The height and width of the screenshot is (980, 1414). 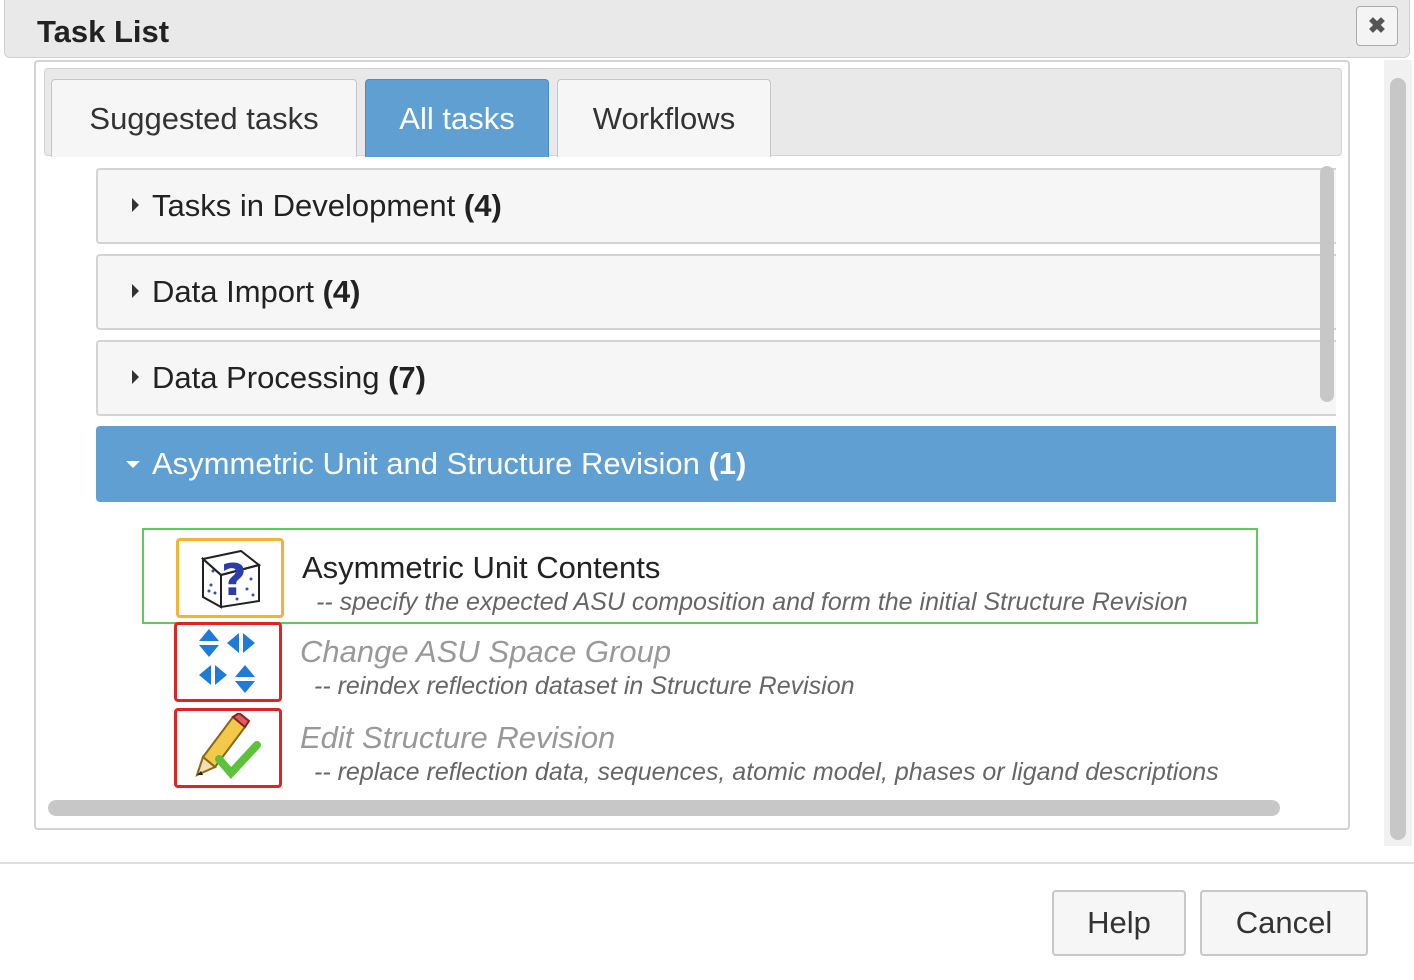 What do you see at coordinates (457, 118) in the screenshot?
I see `tab-all-tasks: All tasks` at bounding box center [457, 118].